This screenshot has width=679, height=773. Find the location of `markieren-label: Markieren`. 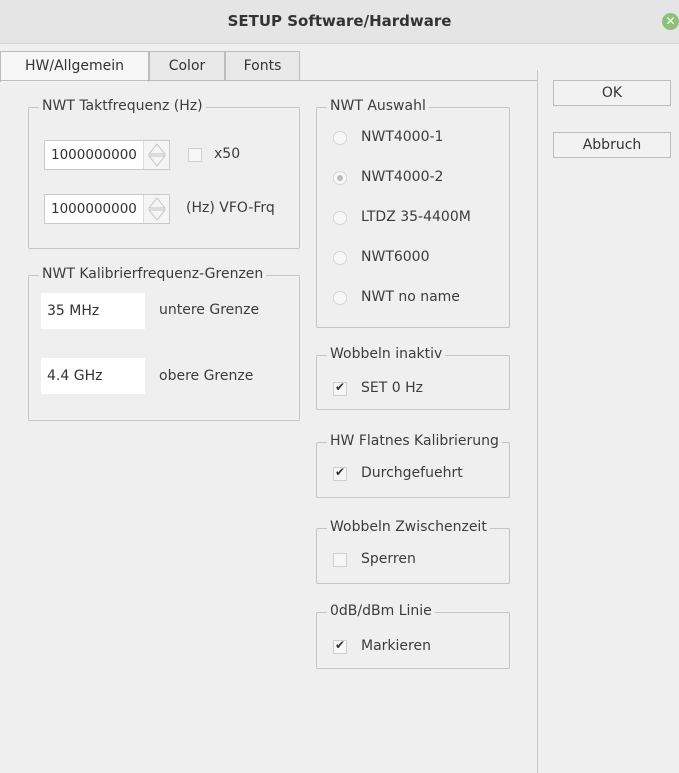

markieren-label: Markieren is located at coordinates (396, 646).